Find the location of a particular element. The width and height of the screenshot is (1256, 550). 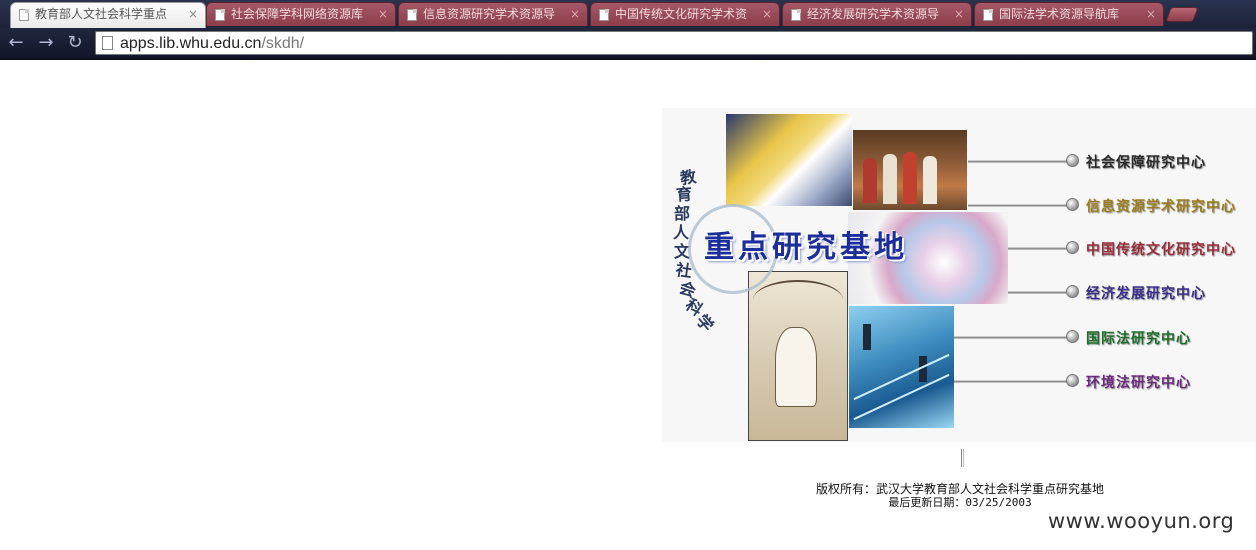

children-photo is located at coordinates (910, 170).